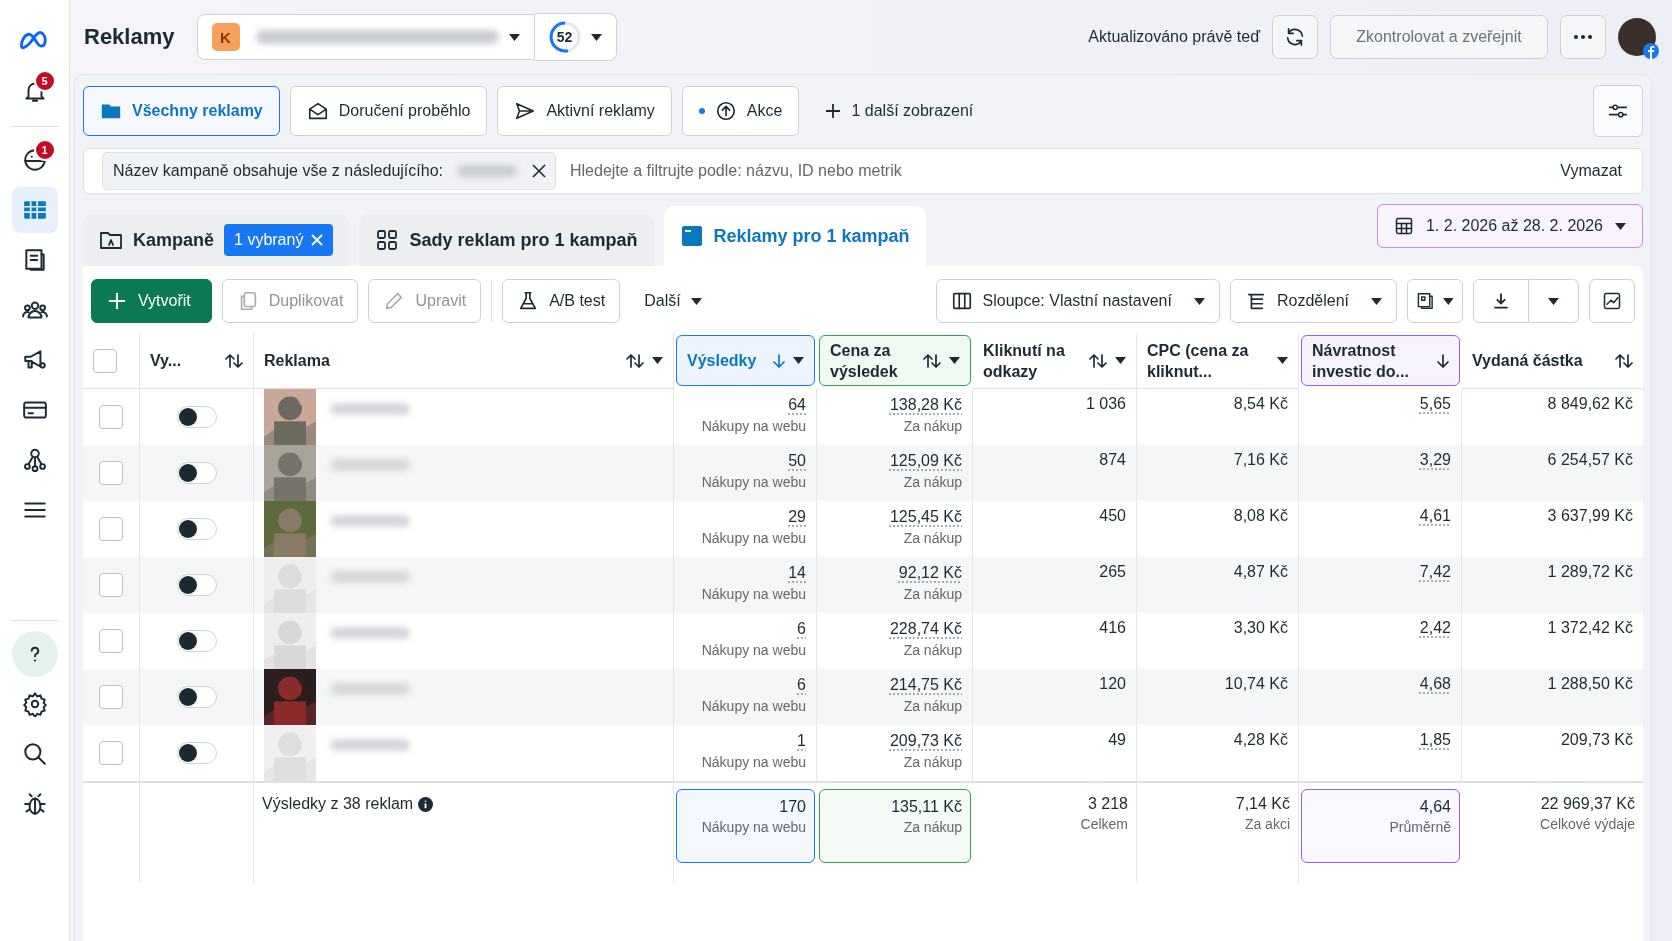 Image resolution: width=1672 pixels, height=941 pixels. Describe the element at coordinates (329, 171) in the screenshot. I see `filter-chip: Název kampaně obsahuje vše z následujícího:` at that location.